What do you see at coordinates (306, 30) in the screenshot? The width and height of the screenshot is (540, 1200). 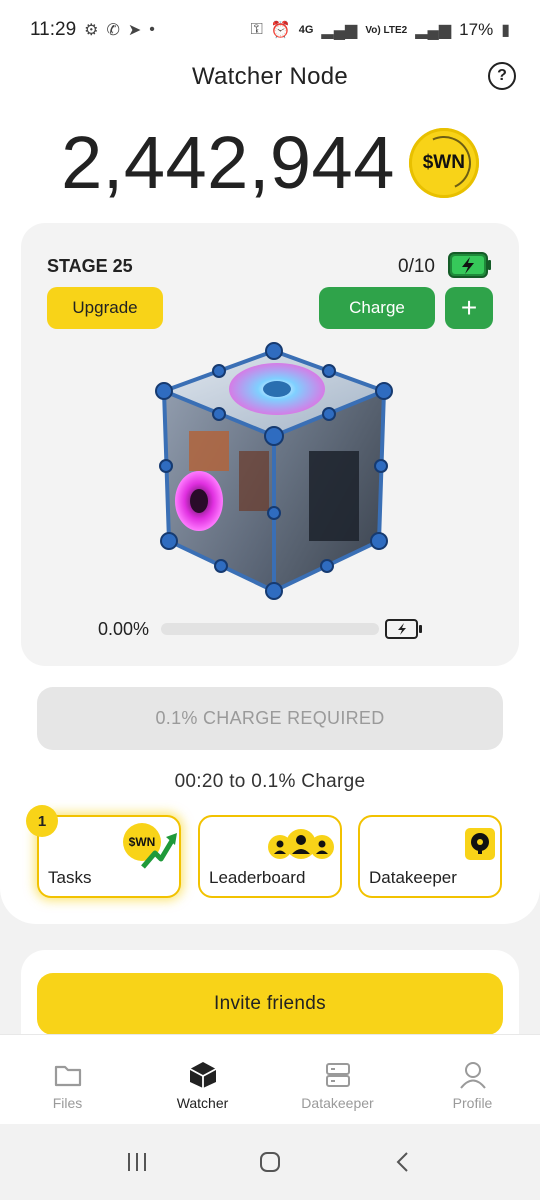 I see `network-type: 4G` at bounding box center [306, 30].